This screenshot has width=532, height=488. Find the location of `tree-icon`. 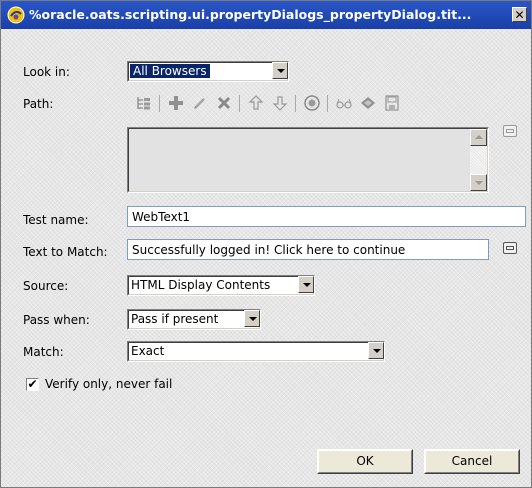

tree-icon is located at coordinates (144, 103).